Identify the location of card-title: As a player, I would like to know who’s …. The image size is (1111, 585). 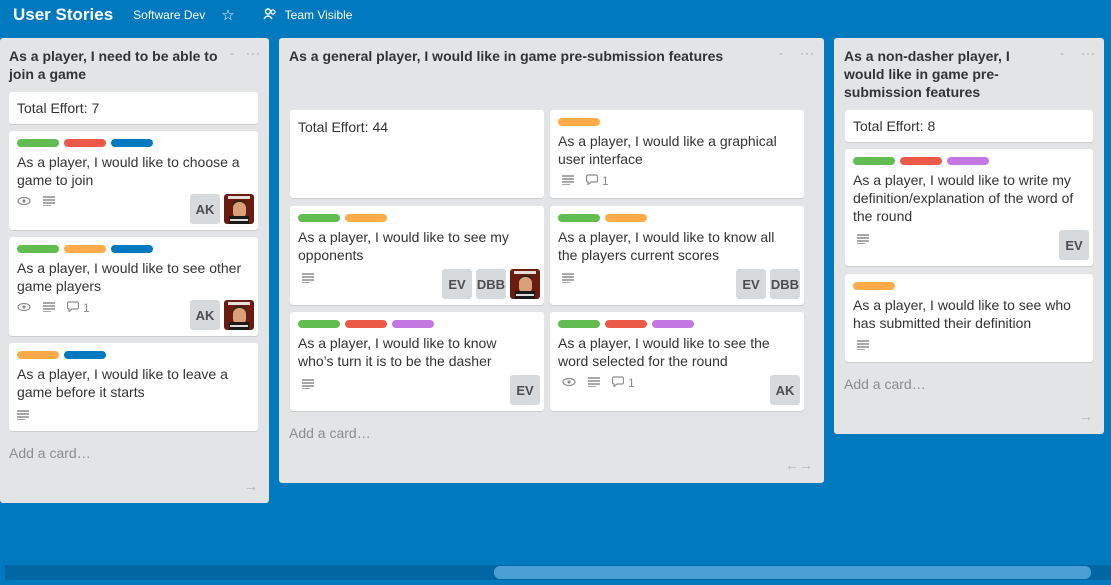
(397, 352).